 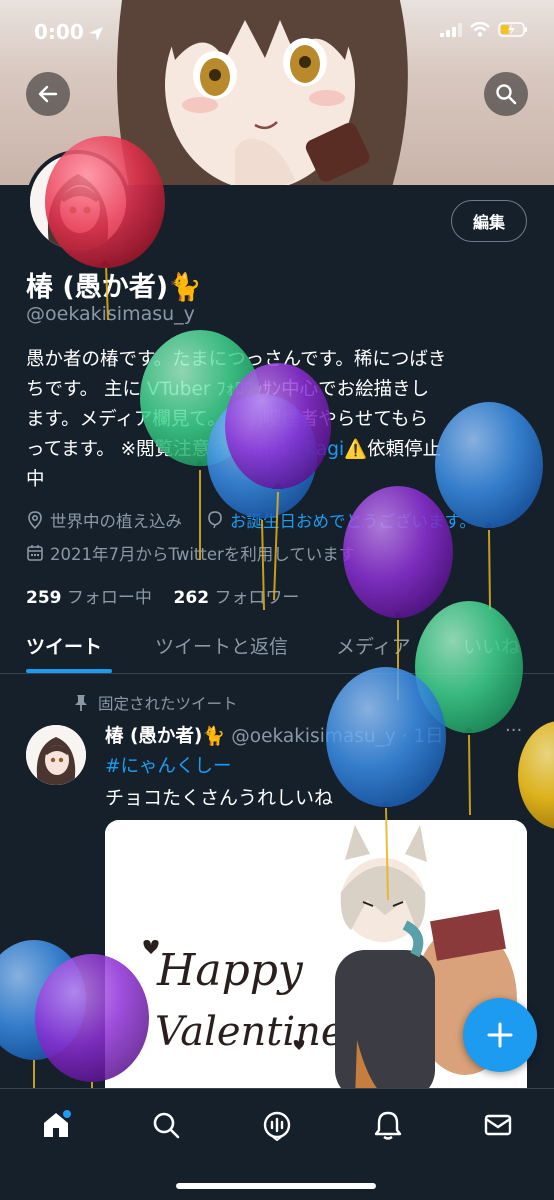 What do you see at coordinates (69, 671) in the screenshot?
I see `active-tab-indicator` at bounding box center [69, 671].